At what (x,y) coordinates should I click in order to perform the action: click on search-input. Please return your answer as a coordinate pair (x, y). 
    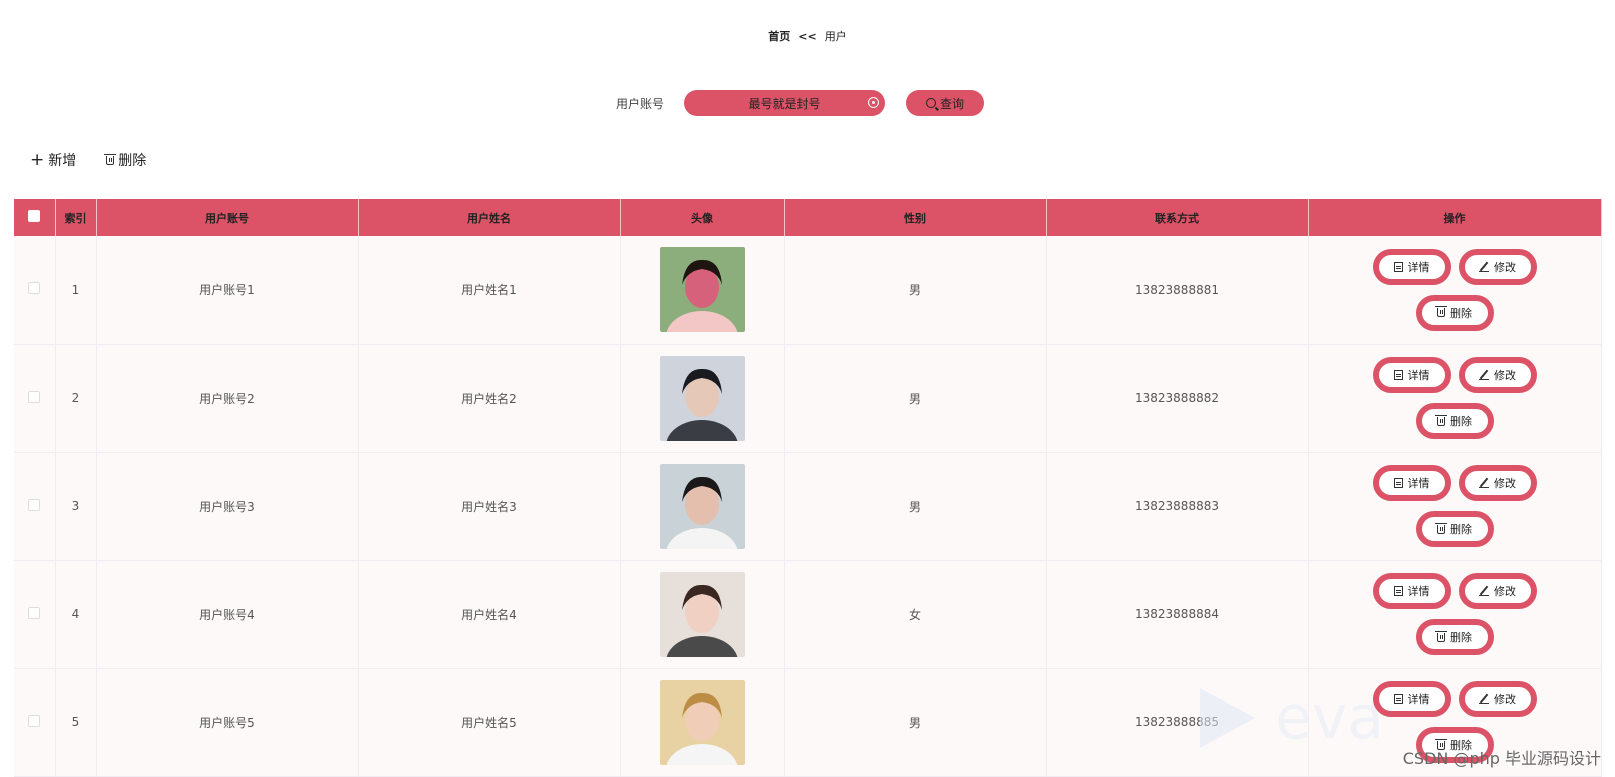
    Looking at the image, I should click on (784, 103).